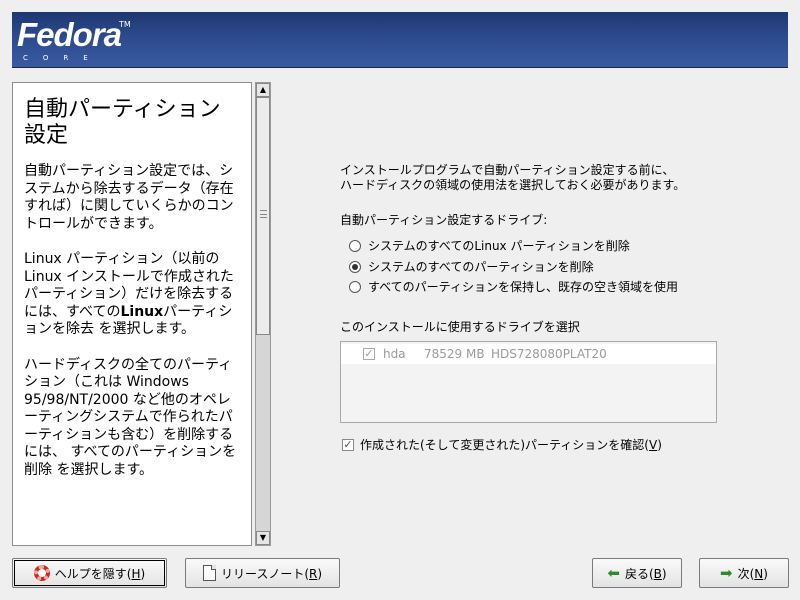 Image resolution: width=800 pixels, height=600 pixels. I want to click on grip-icon, so click(263, 214).